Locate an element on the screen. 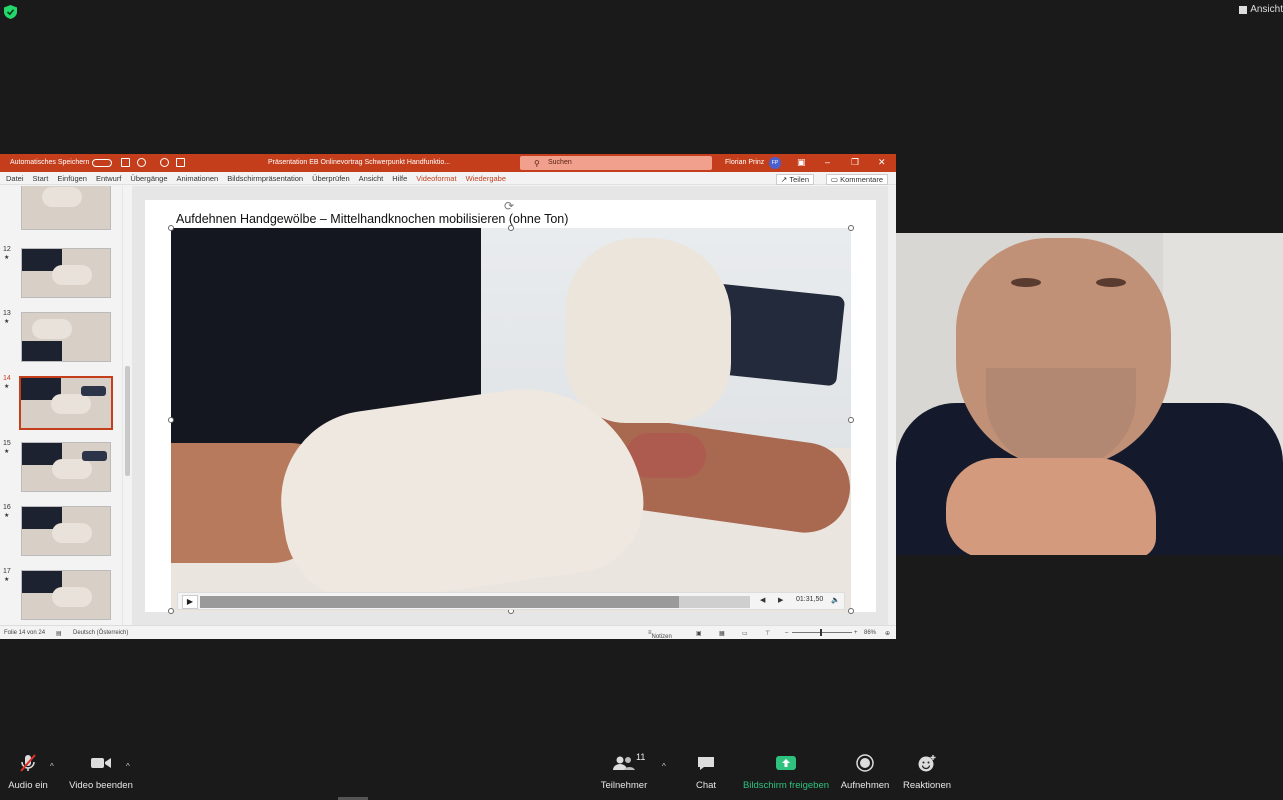 This screenshot has width=1283, height=800. rotate-handle-icon: ⟳ is located at coordinates (509, 206).